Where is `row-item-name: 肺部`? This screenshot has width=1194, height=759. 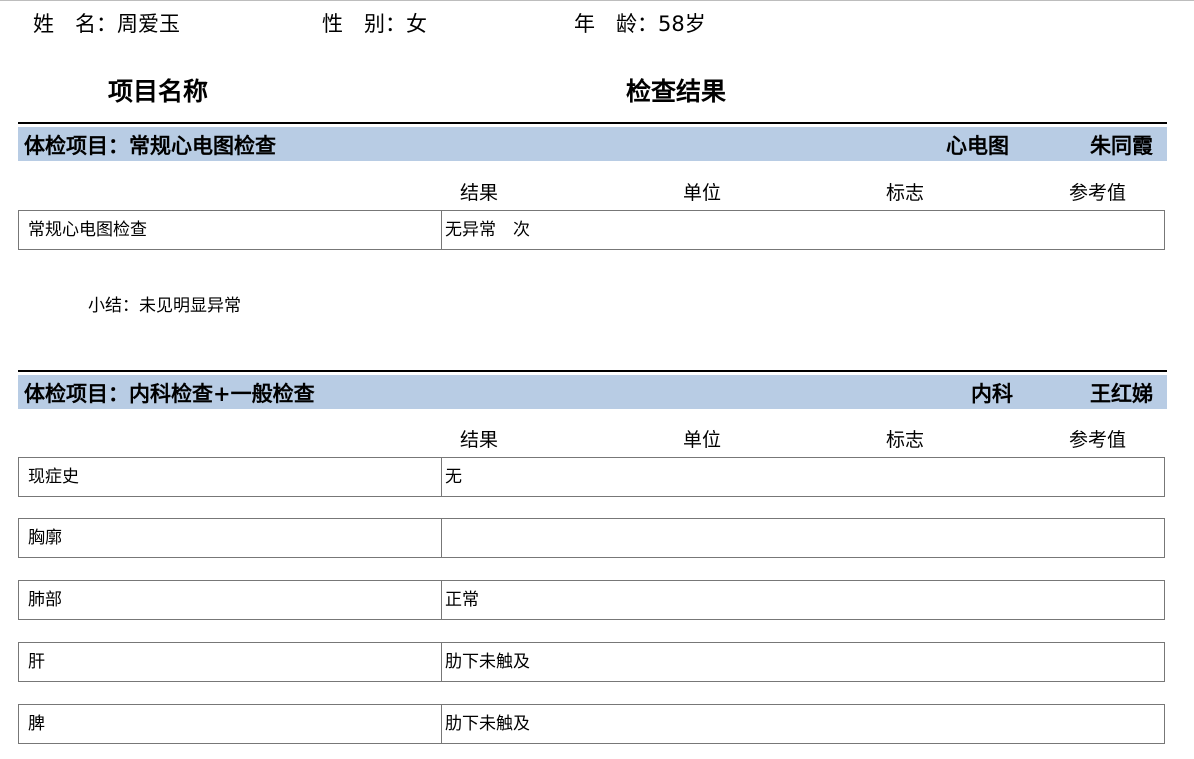
row-item-name: 肺部 is located at coordinates (230, 600).